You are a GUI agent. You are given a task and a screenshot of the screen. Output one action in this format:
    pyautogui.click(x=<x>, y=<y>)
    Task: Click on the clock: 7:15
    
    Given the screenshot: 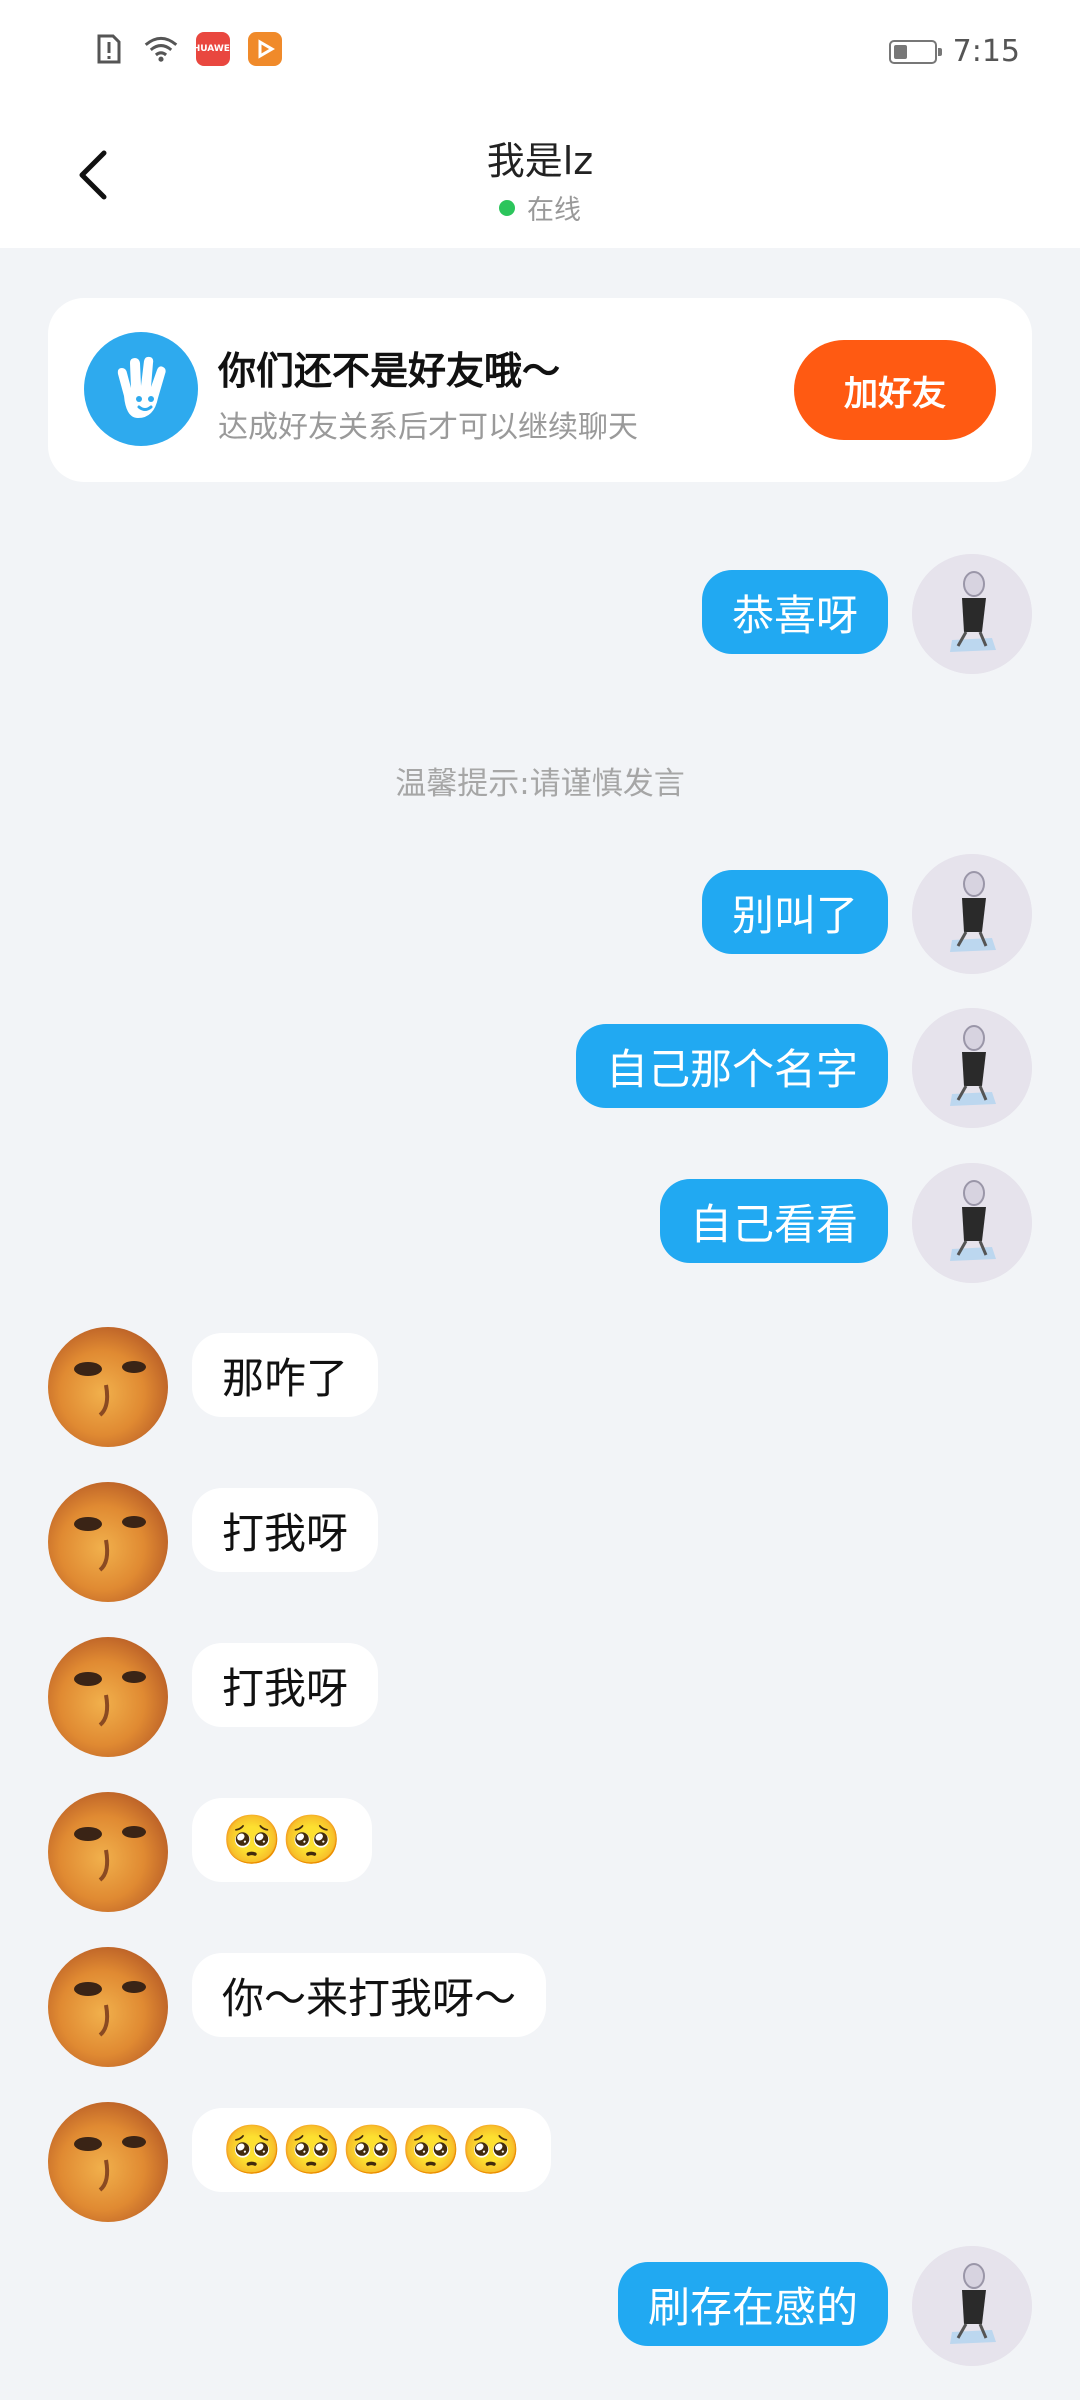 What is the action you would take?
    pyautogui.click(x=986, y=51)
    